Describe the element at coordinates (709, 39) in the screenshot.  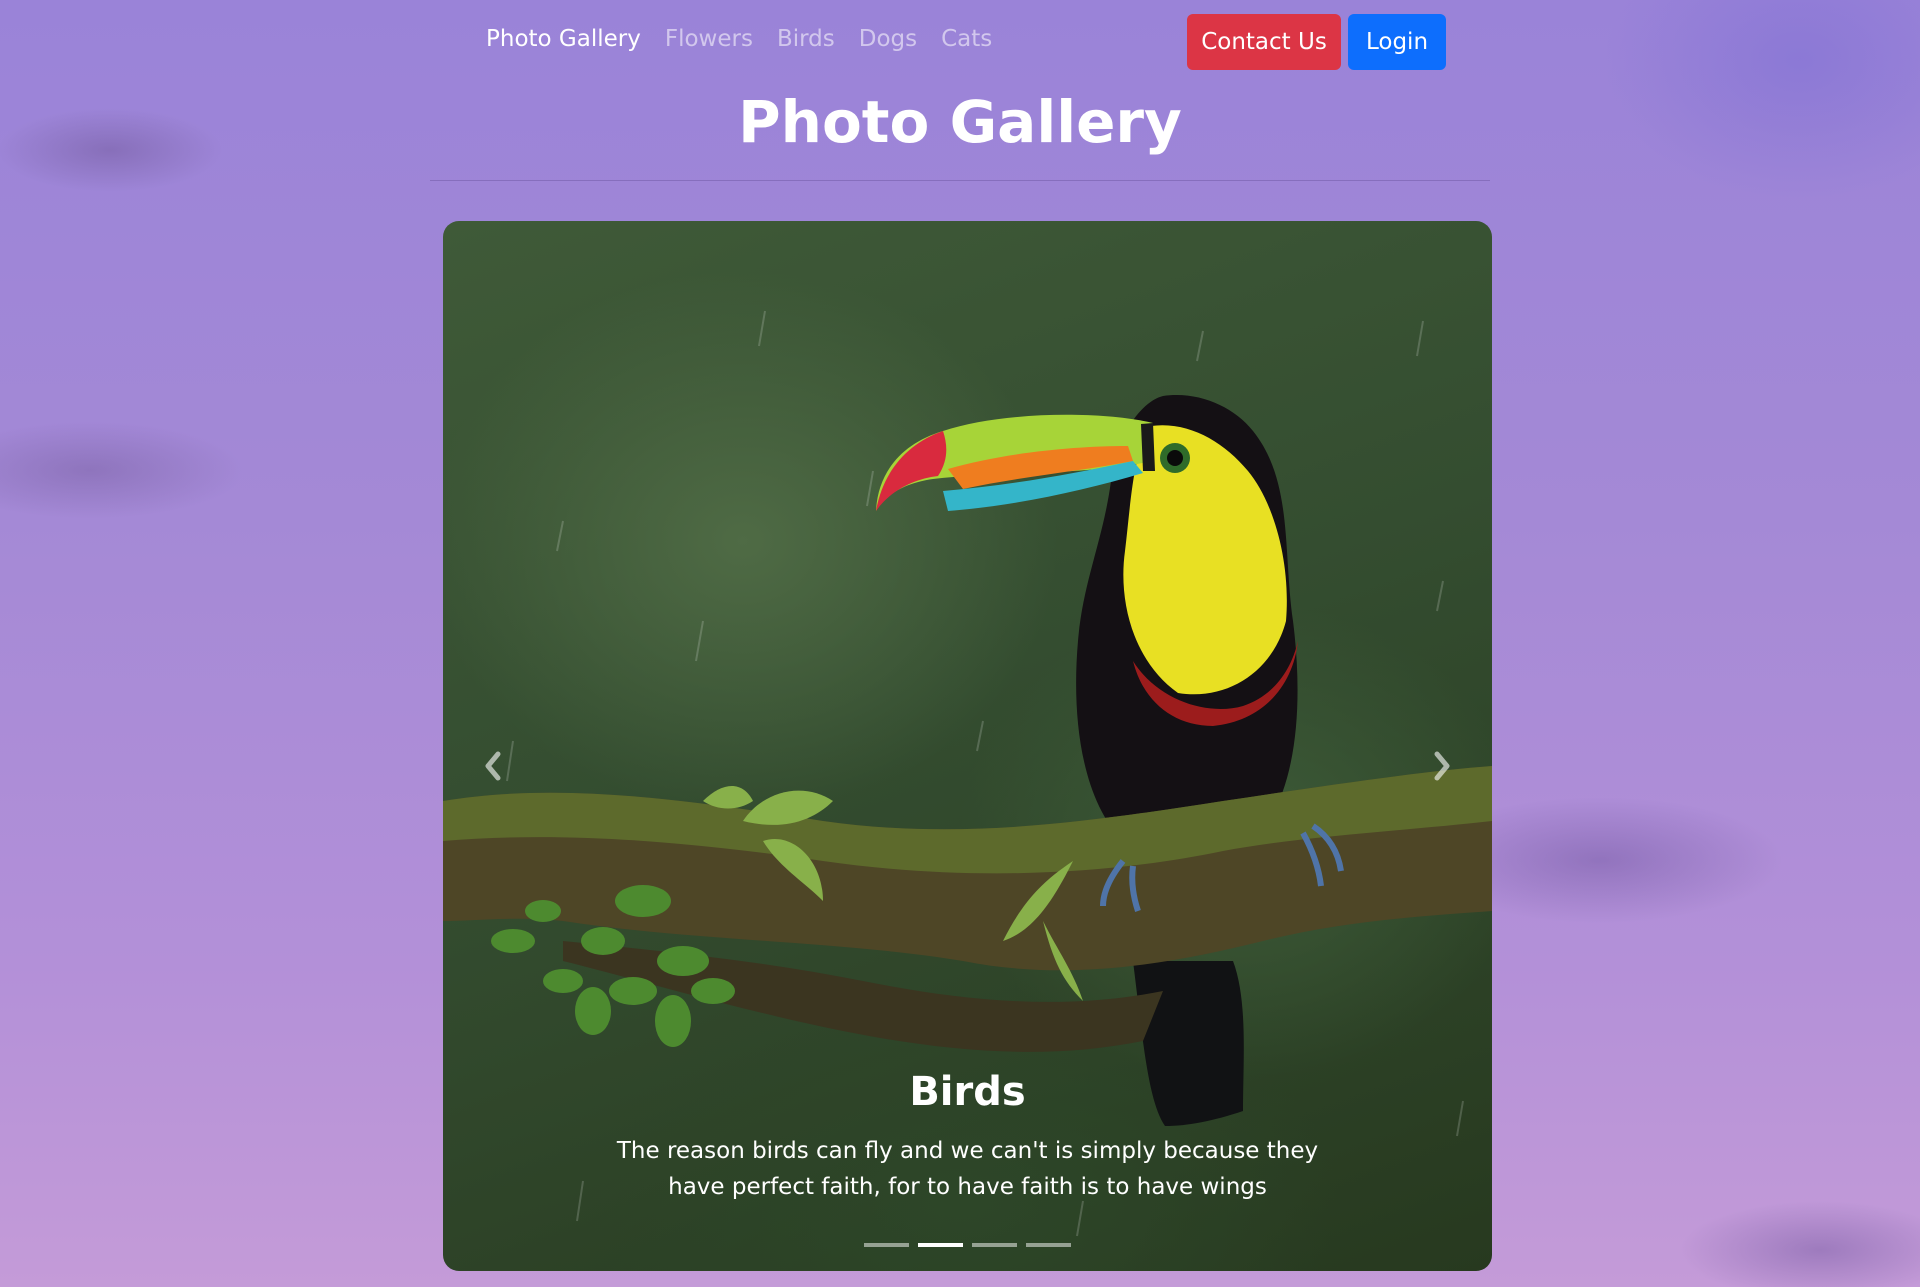
I see `nav-link-flowers: Flowers` at that location.